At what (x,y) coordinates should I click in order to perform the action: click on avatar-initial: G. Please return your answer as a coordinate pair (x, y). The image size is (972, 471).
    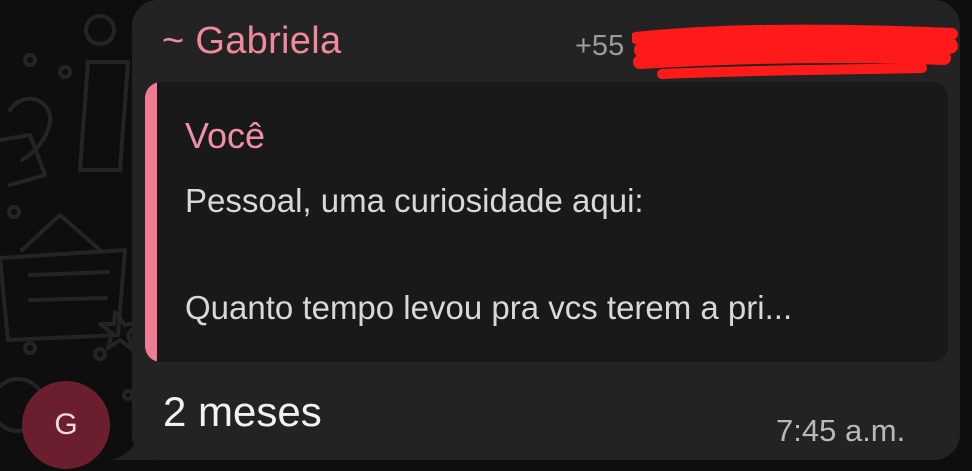
    Looking at the image, I should click on (66, 424).